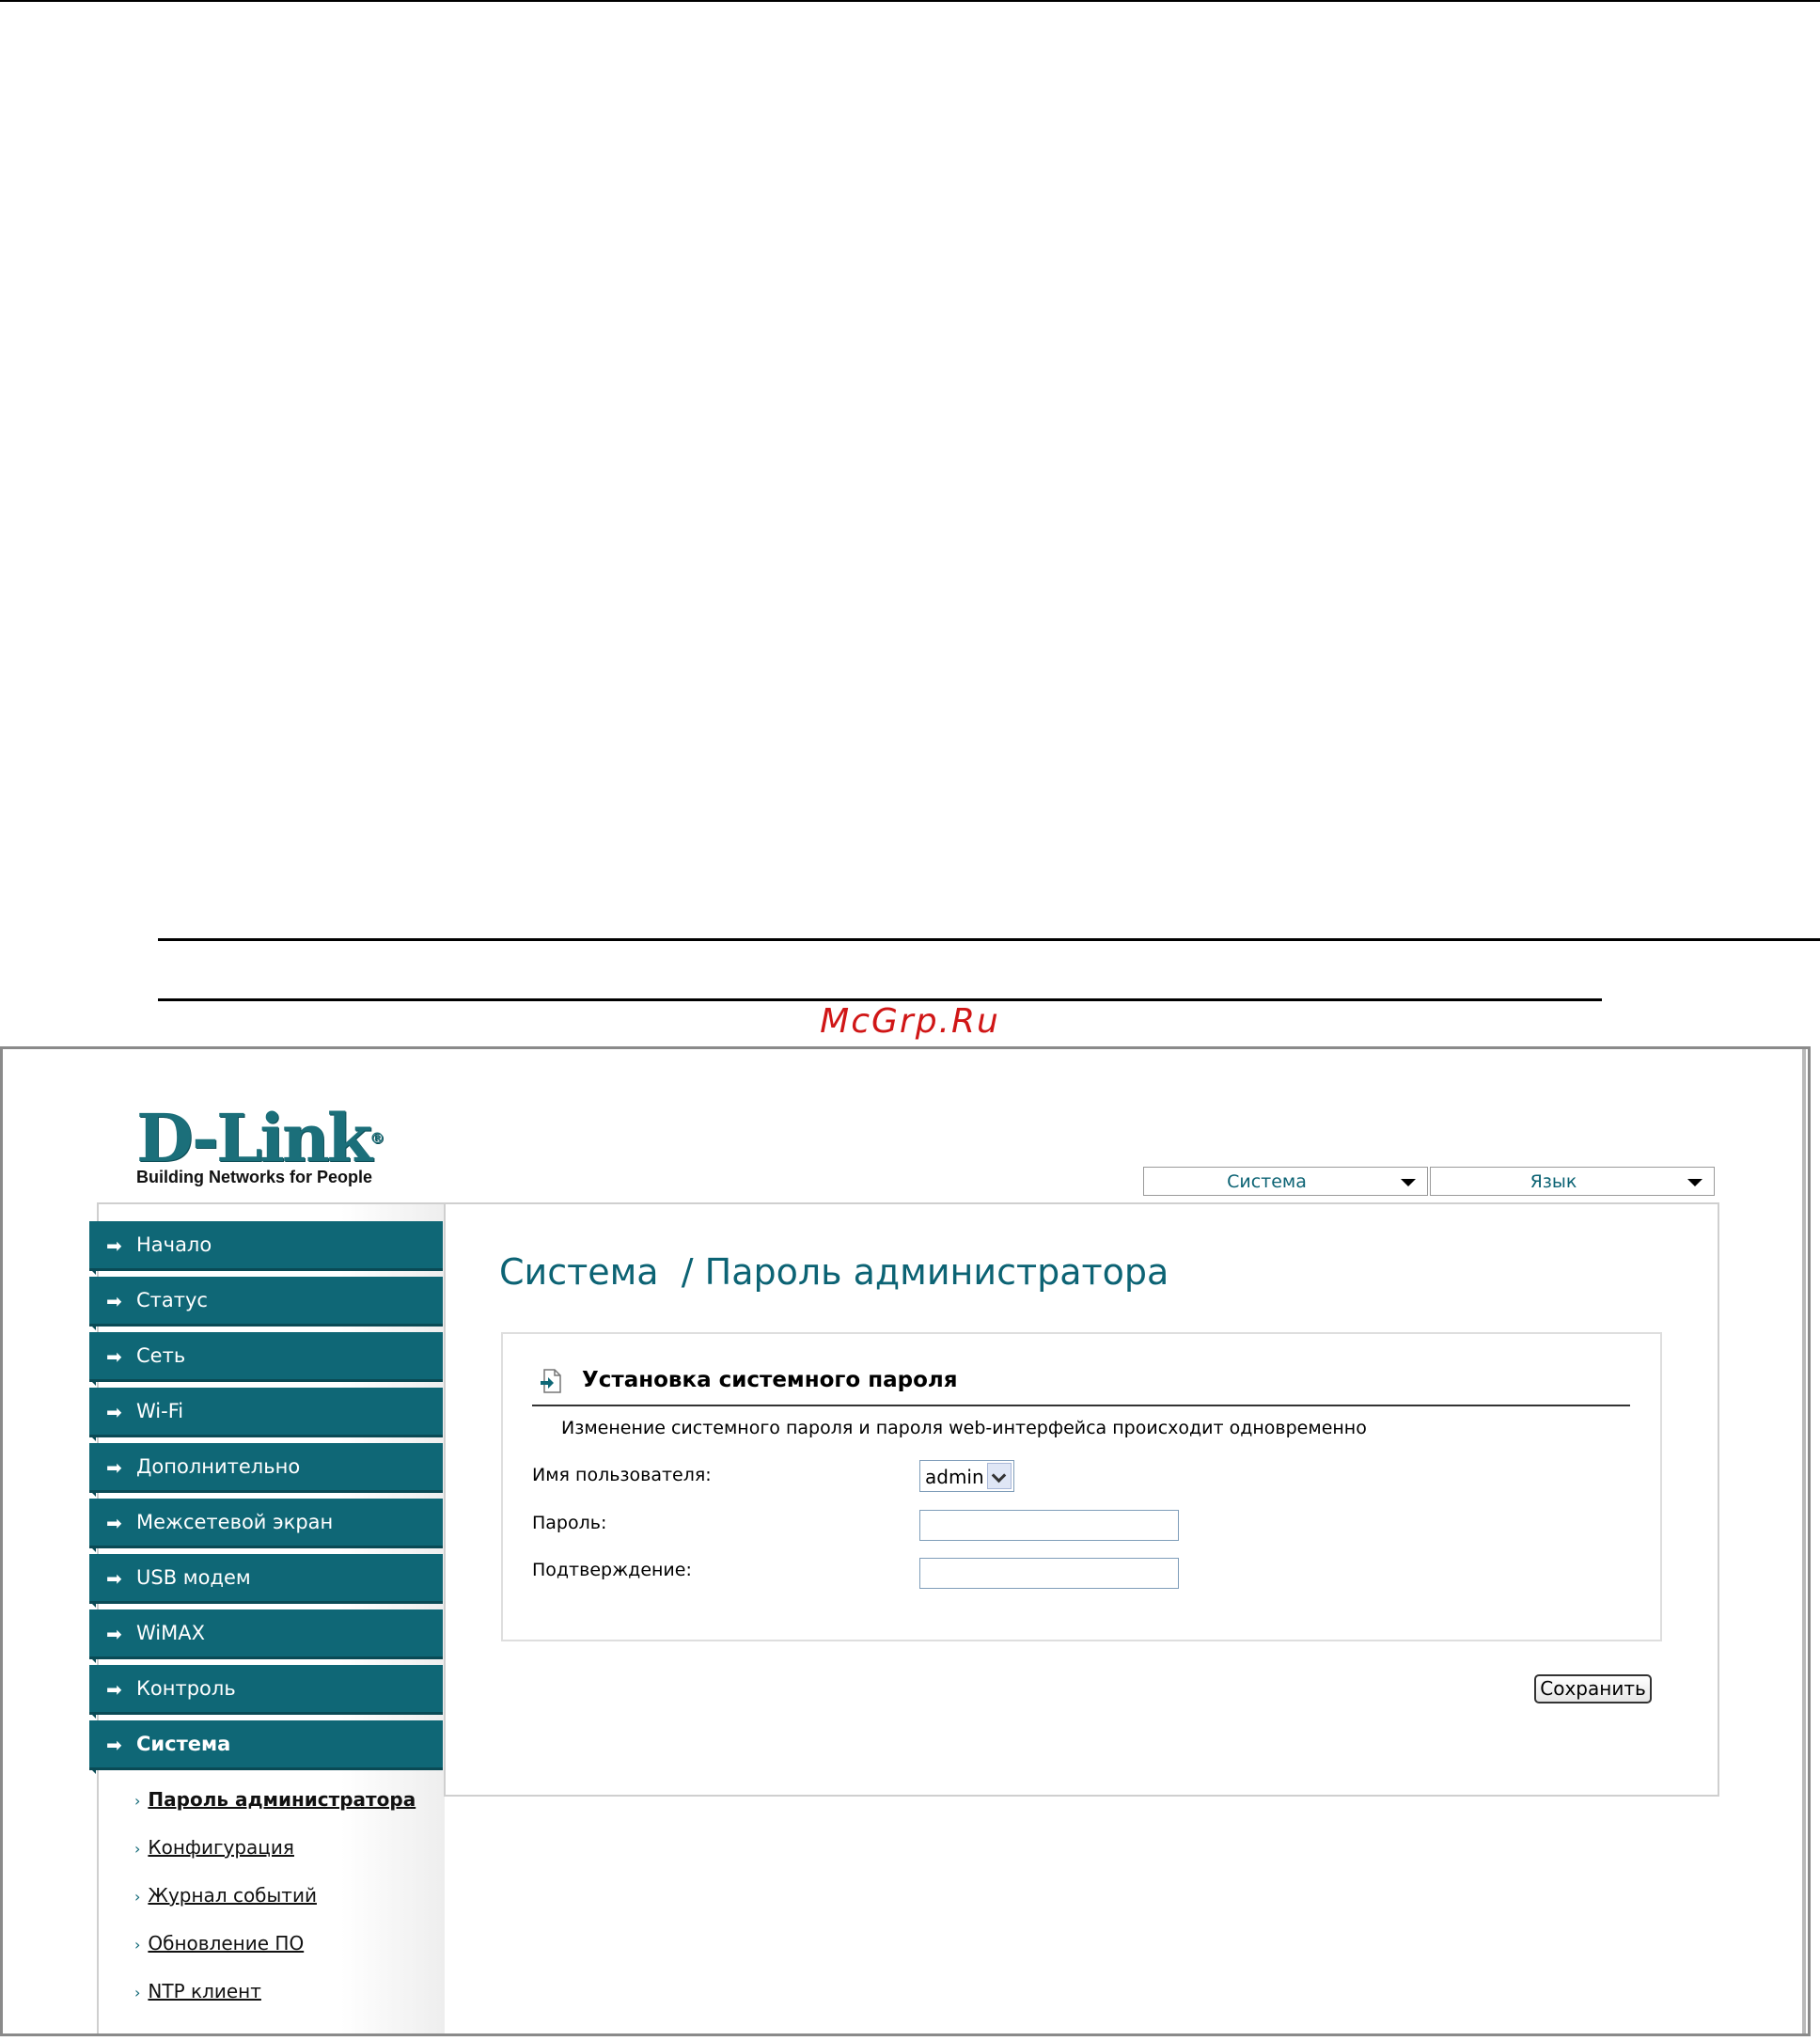 This screenshot has width=1820, height=2041. I want to click on subnav-item-label: Журнал событий, so click(232, 1895).